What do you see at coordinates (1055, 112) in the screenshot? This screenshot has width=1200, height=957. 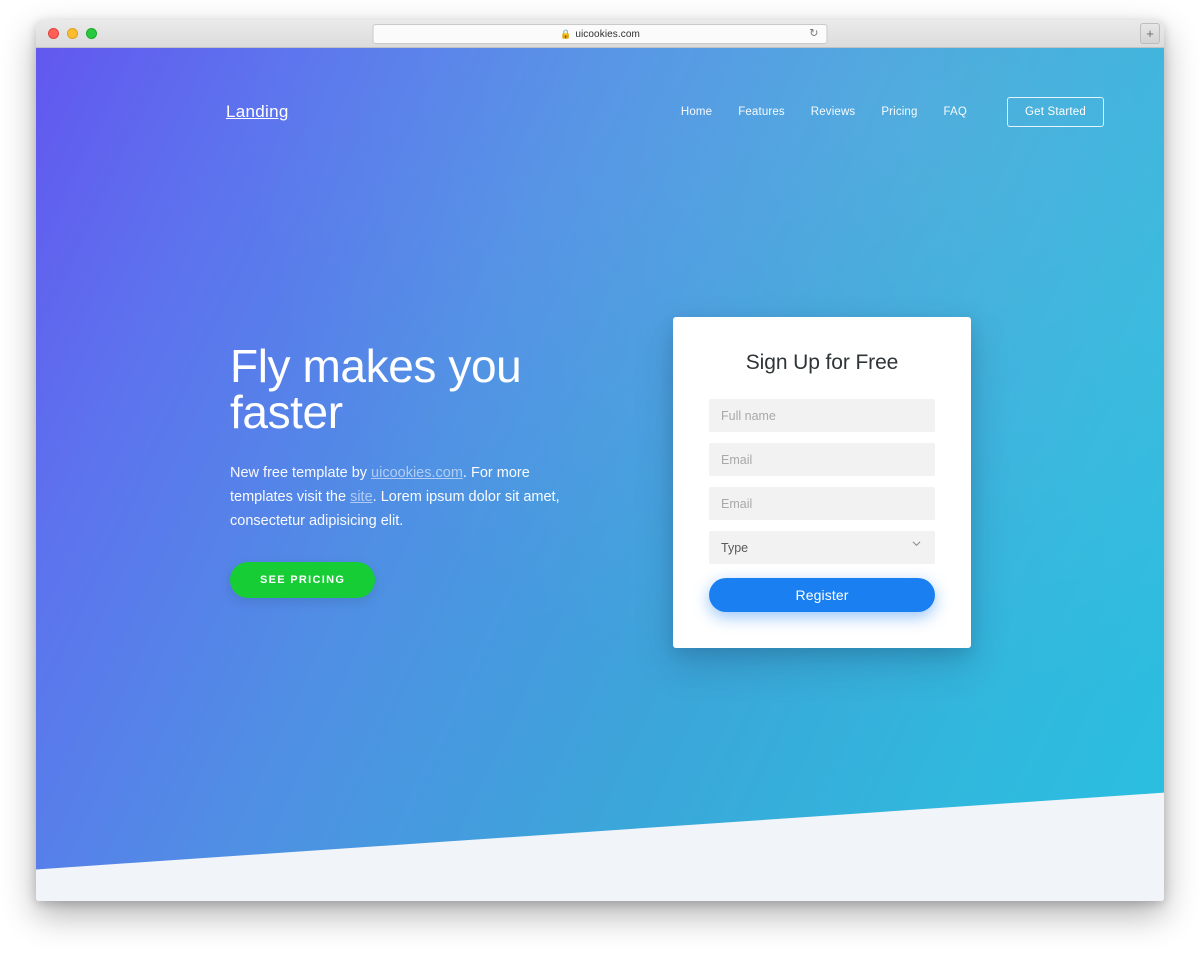 I see `get-started-button: Get Started` at bounding box center [1055, 112].